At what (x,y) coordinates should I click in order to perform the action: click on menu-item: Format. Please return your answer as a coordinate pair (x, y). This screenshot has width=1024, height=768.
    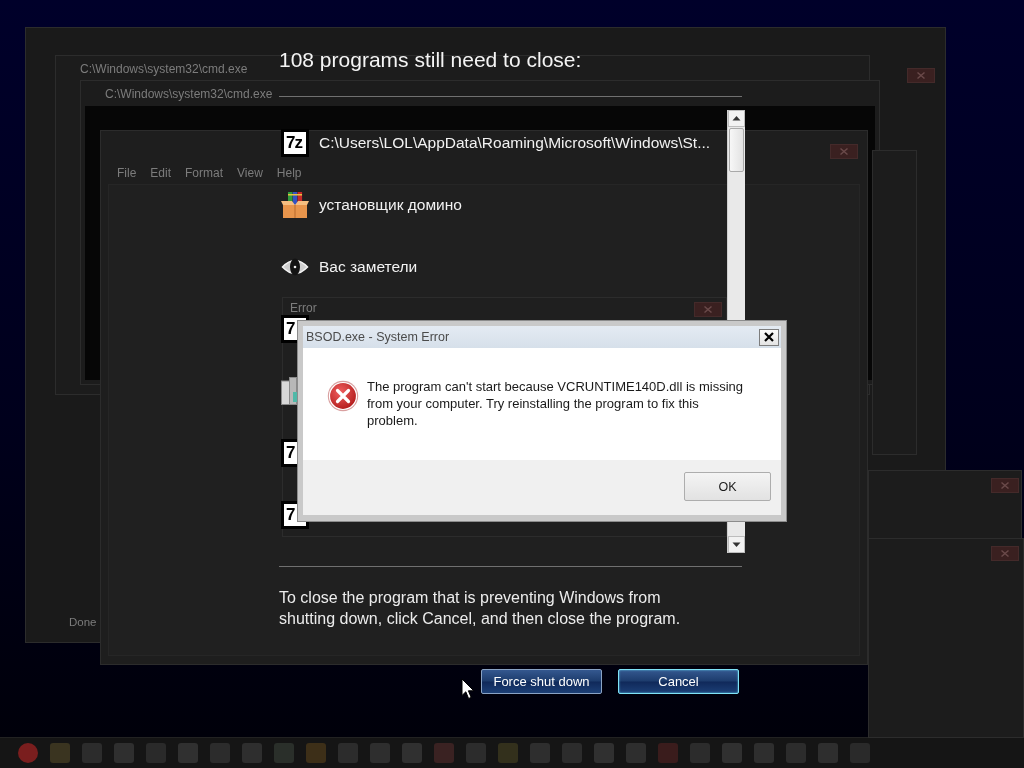
    Looking at the image, I should click on (204, 173).